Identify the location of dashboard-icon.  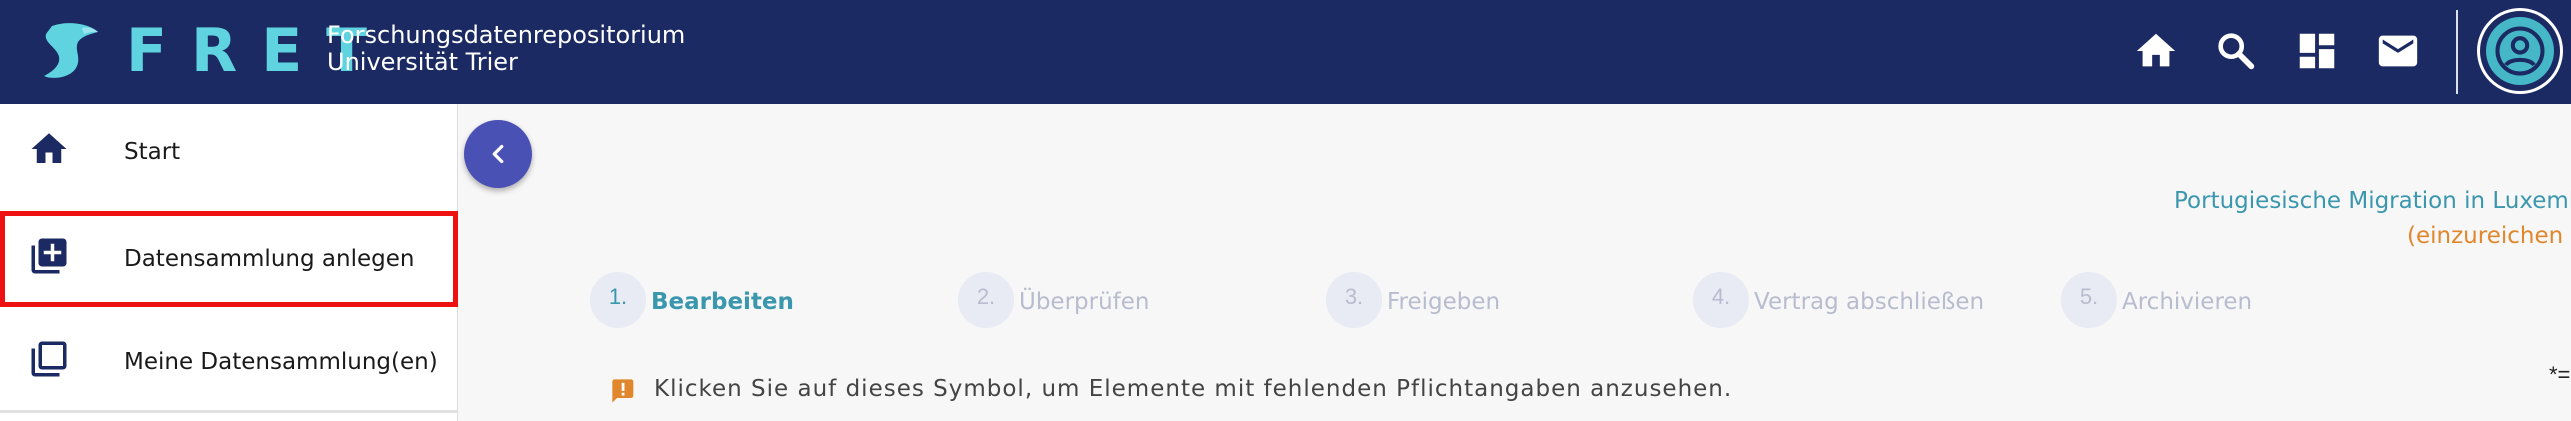
(2317, 51).